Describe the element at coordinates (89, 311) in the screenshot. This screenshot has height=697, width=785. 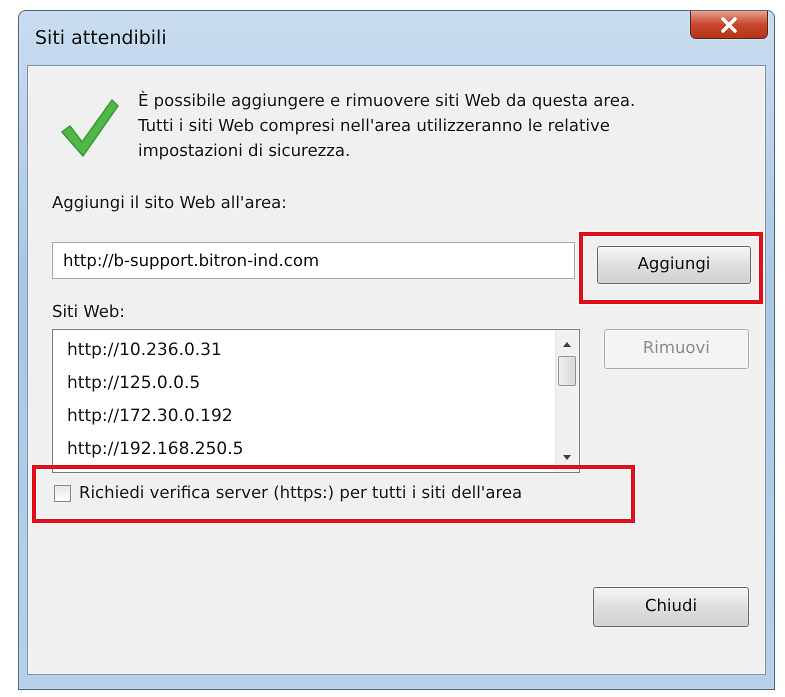
I see `list-label: Siti Web:` at that location.